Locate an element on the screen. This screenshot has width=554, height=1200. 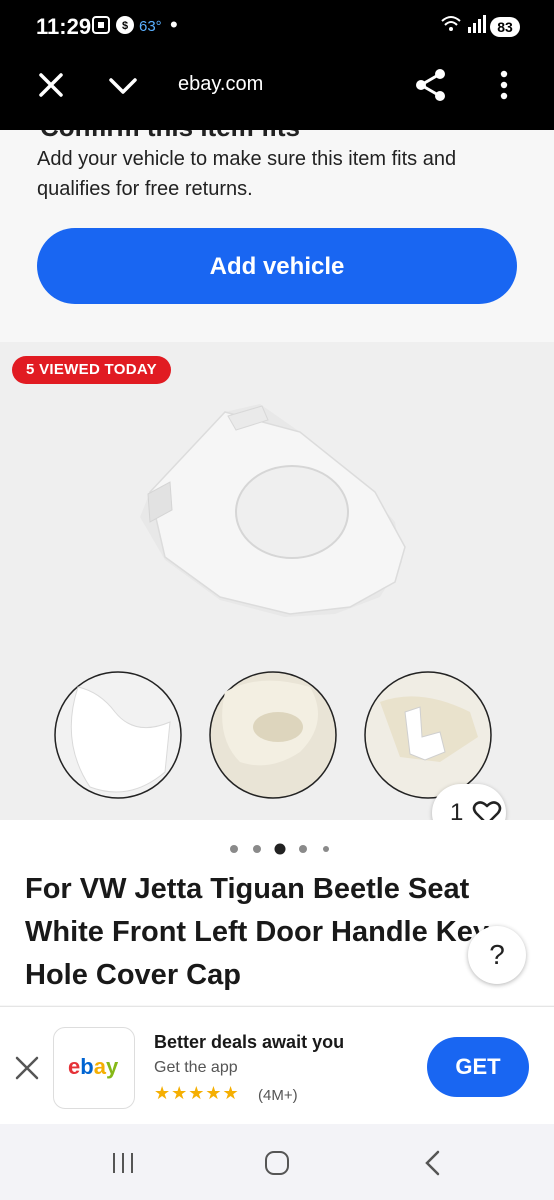
system-navigation-bar is located at coordinates (277, 1162).